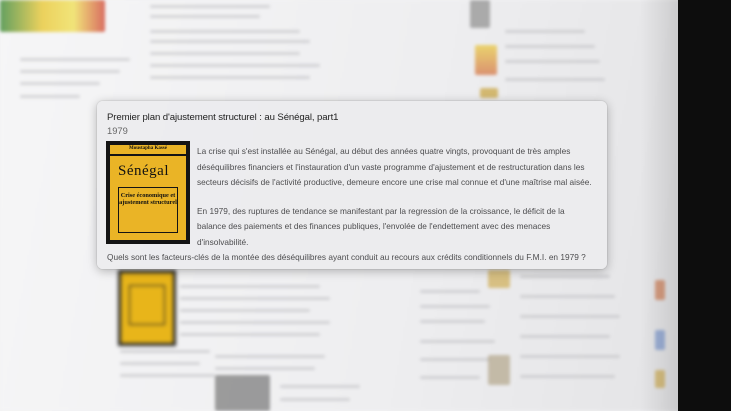 Image resolution: width=731 pixels, height=411 pixels. What do you see at coordinates (704, 205) in the screenshot?
I see `screen-edge` at bounding box center [704, 205].